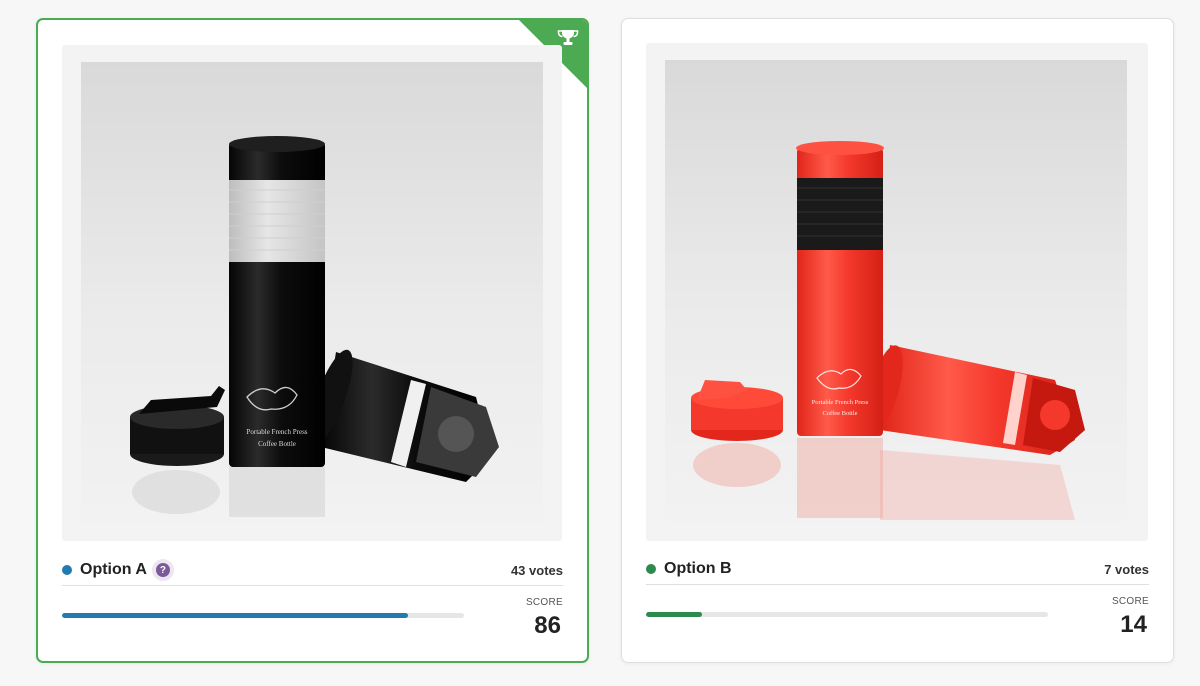 This screenshot has width=1200, height=686. I want to click on option-name: Option A, so click(113, 569).